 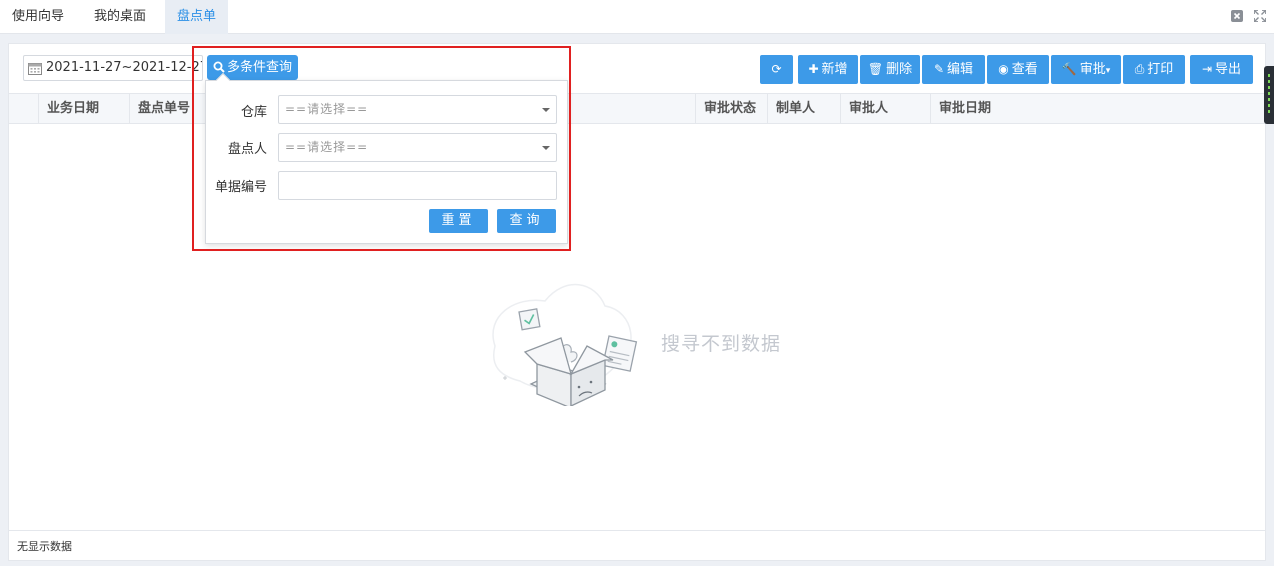 I want to click on column-header-approval-status: 审批状态, so click(x=731, y=108).